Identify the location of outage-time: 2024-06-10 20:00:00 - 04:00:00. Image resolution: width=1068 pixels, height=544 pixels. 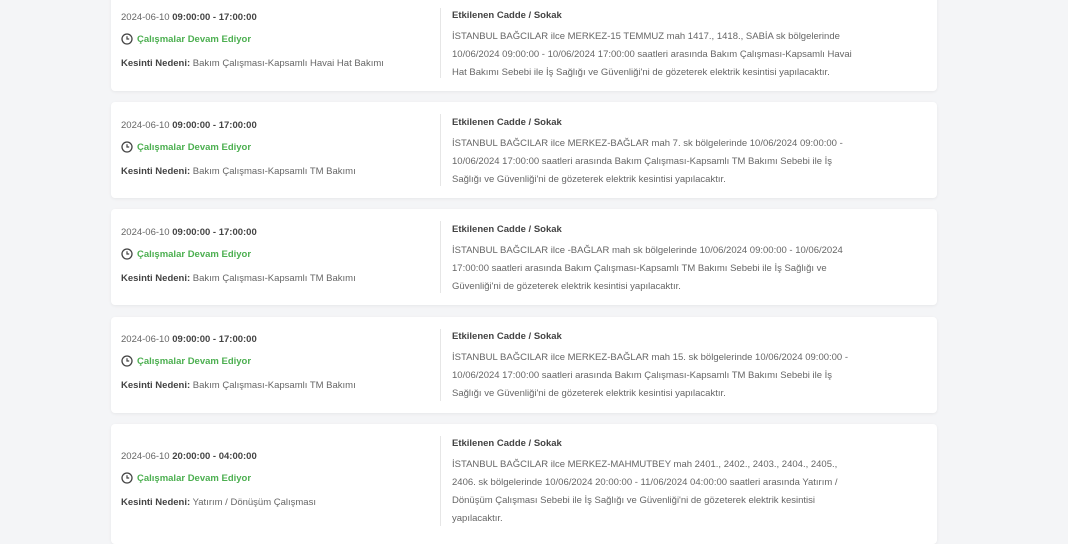
(189, 456).